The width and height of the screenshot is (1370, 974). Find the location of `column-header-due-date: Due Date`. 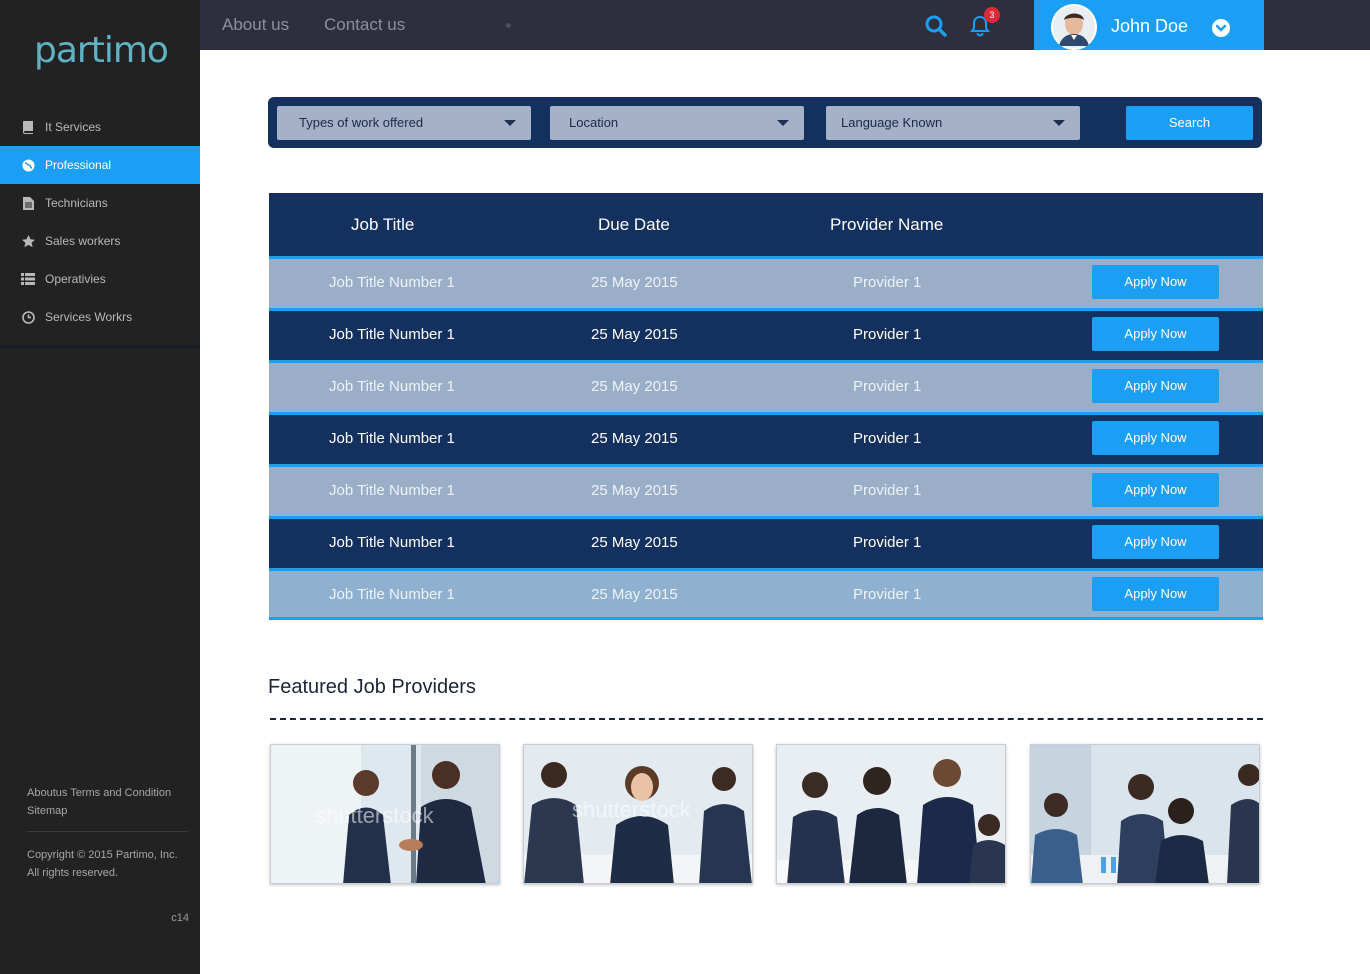

column-header-due-date: Due Date is located at coordinates (634, 224).